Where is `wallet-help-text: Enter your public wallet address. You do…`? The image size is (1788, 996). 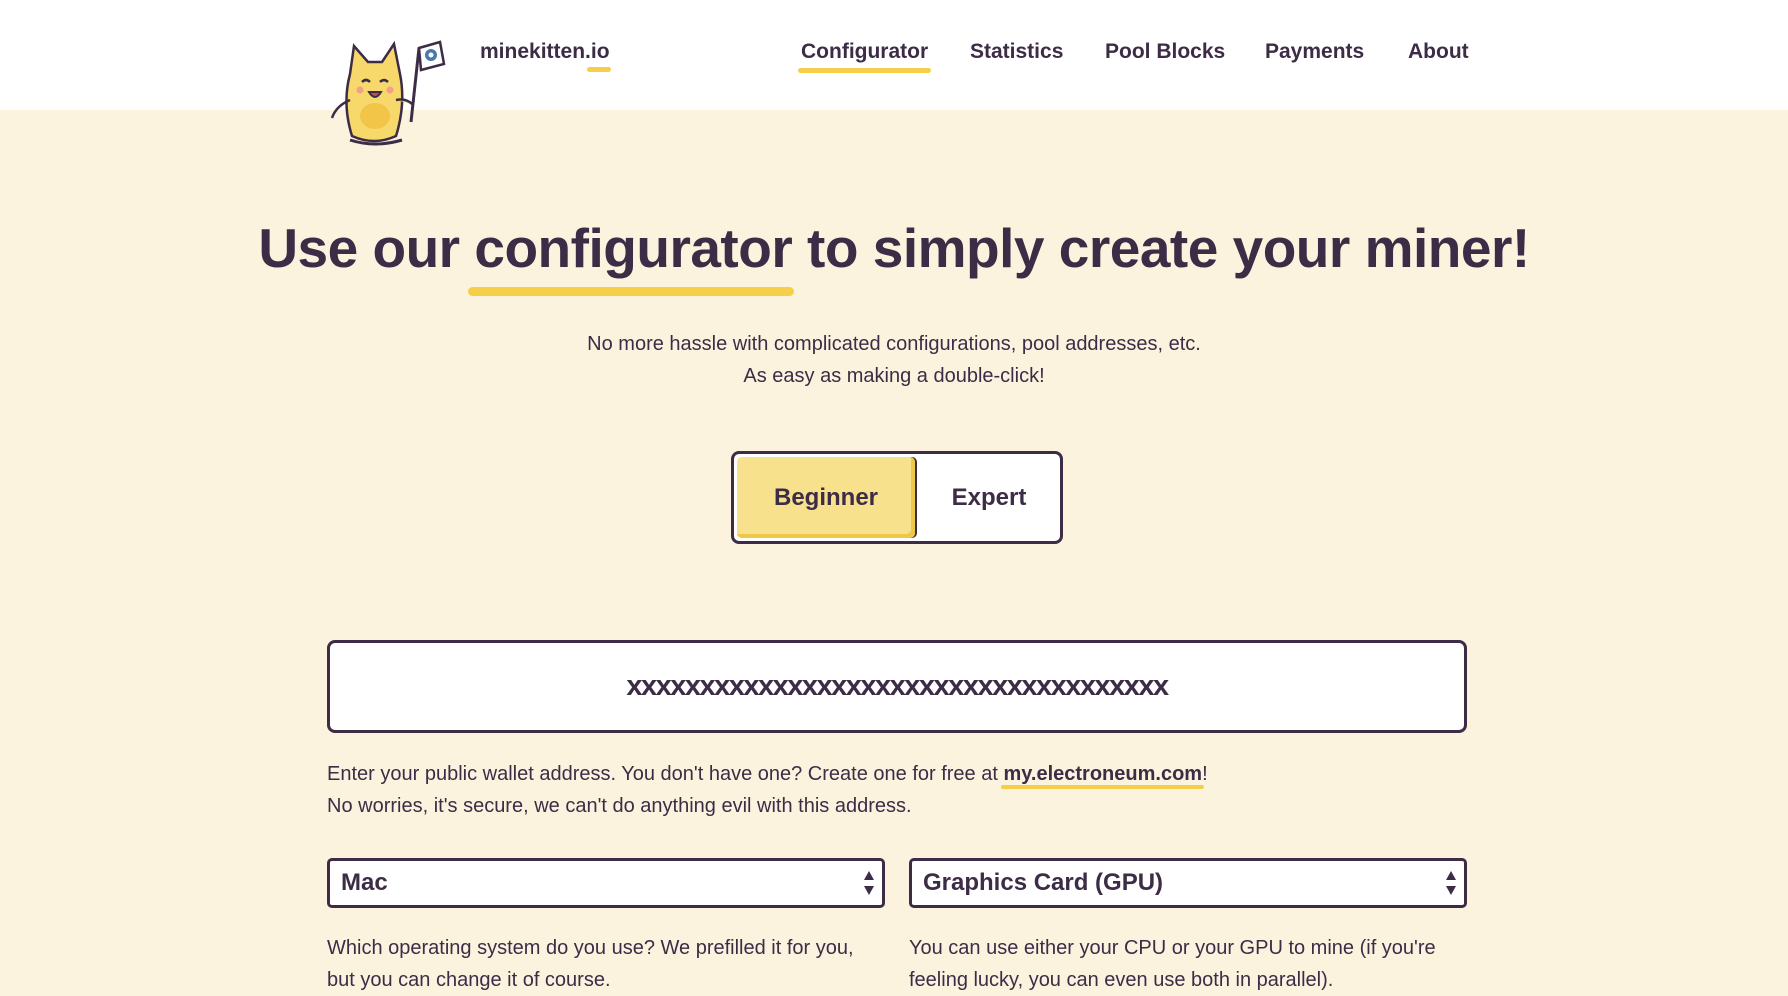 wallet-help-text: Enter your public wallet address. You do… is located at coordinates (665, 774).